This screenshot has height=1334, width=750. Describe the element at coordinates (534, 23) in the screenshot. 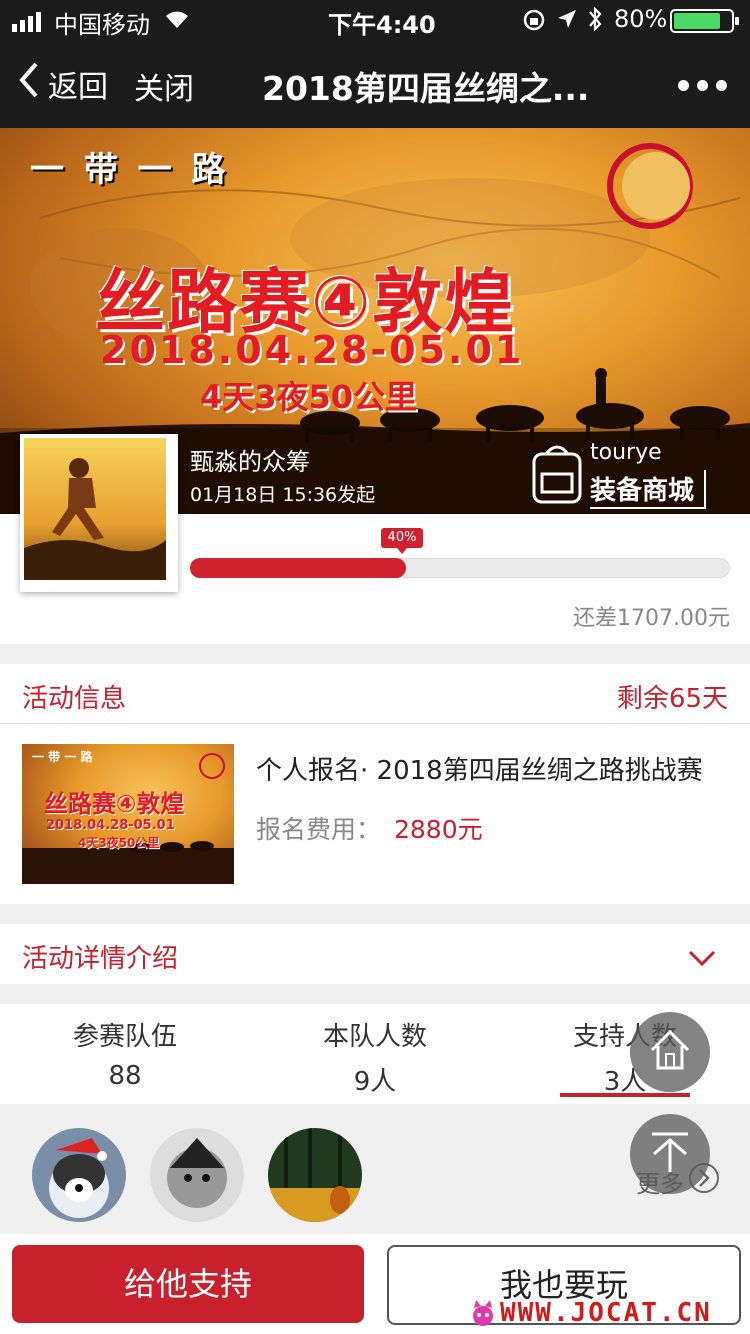

I see `rotation-lock-icon` at that location.